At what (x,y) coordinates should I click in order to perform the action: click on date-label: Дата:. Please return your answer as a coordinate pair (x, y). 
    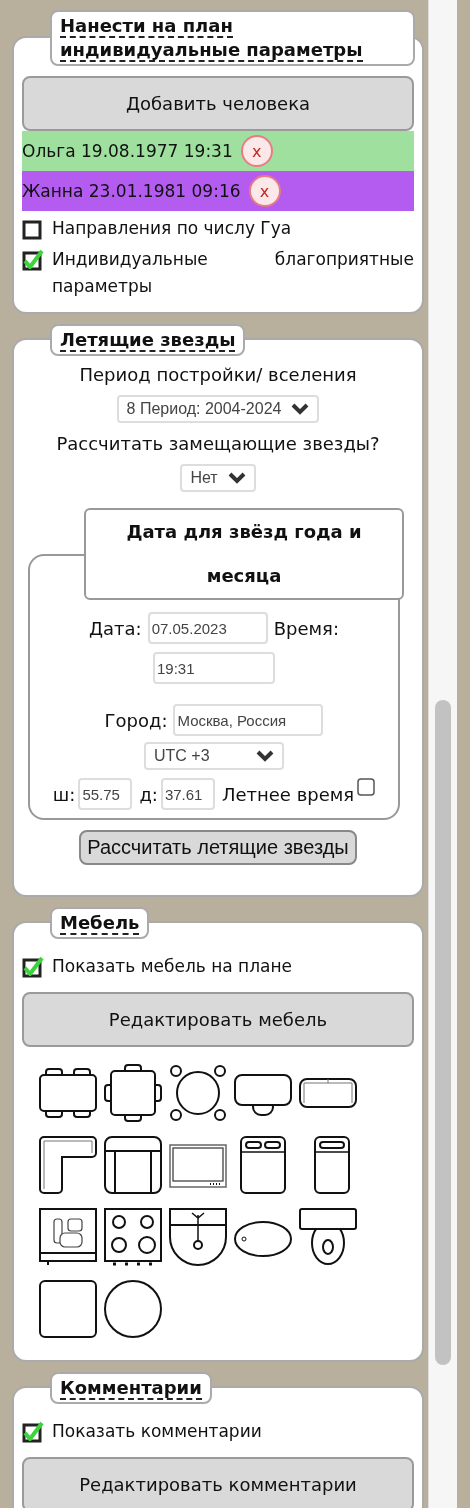
    Looking at the image, I should click on (115, 628).